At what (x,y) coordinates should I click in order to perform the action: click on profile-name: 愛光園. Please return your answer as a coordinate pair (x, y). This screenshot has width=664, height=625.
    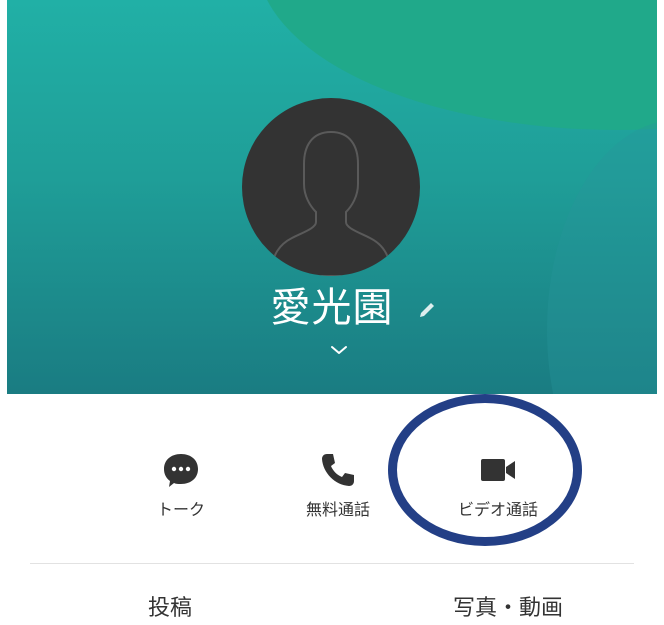
    Looking at the image, I should click on (332, 308).